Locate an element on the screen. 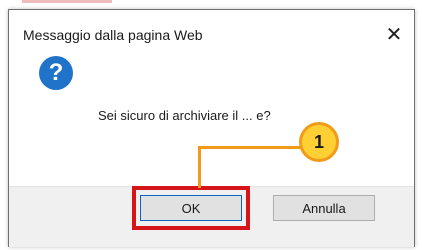  callout-connector-horizontal is located at coordinates (253, 147).